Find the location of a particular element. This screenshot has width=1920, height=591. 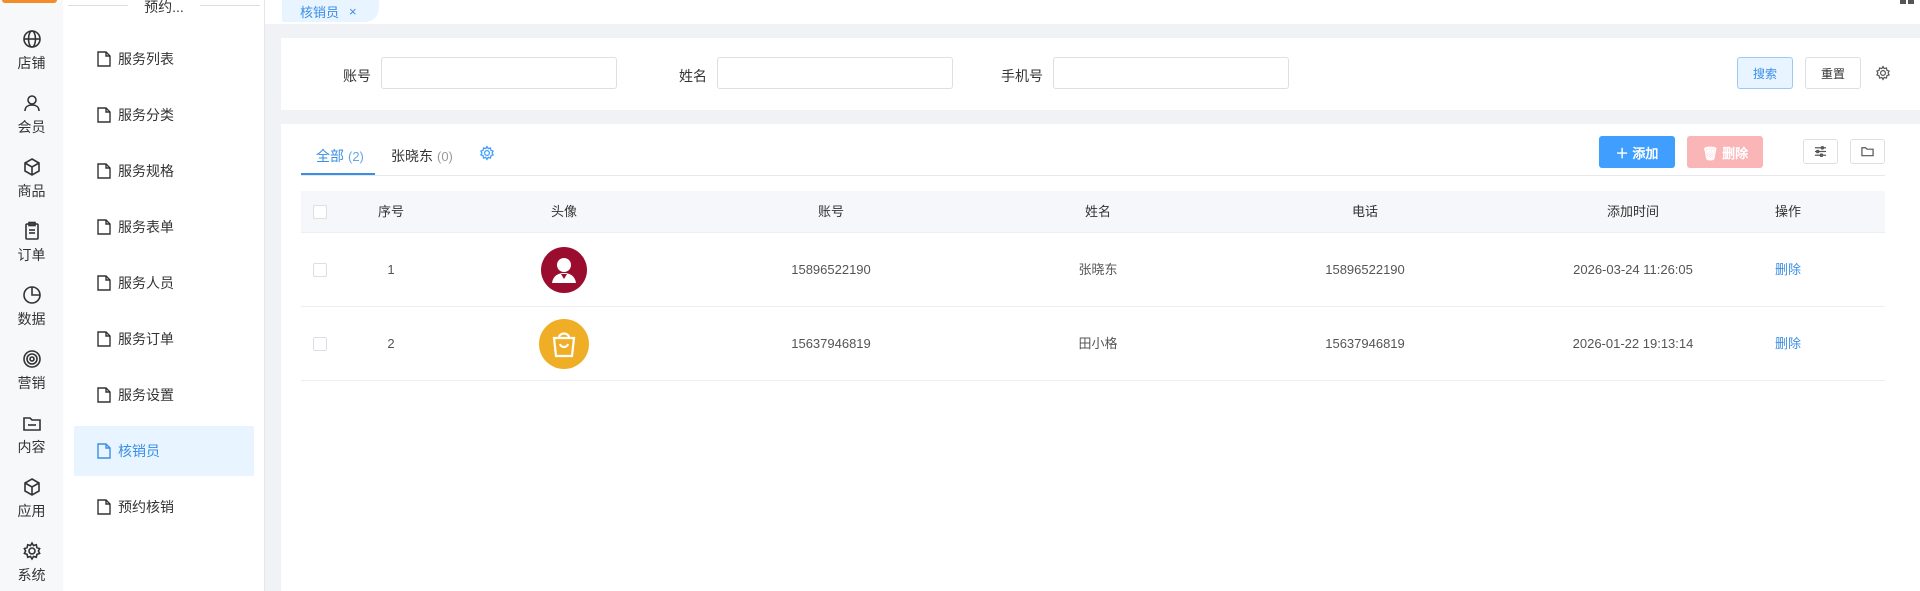

rail-item-label: 订单 is located at coordinates (31, 255).